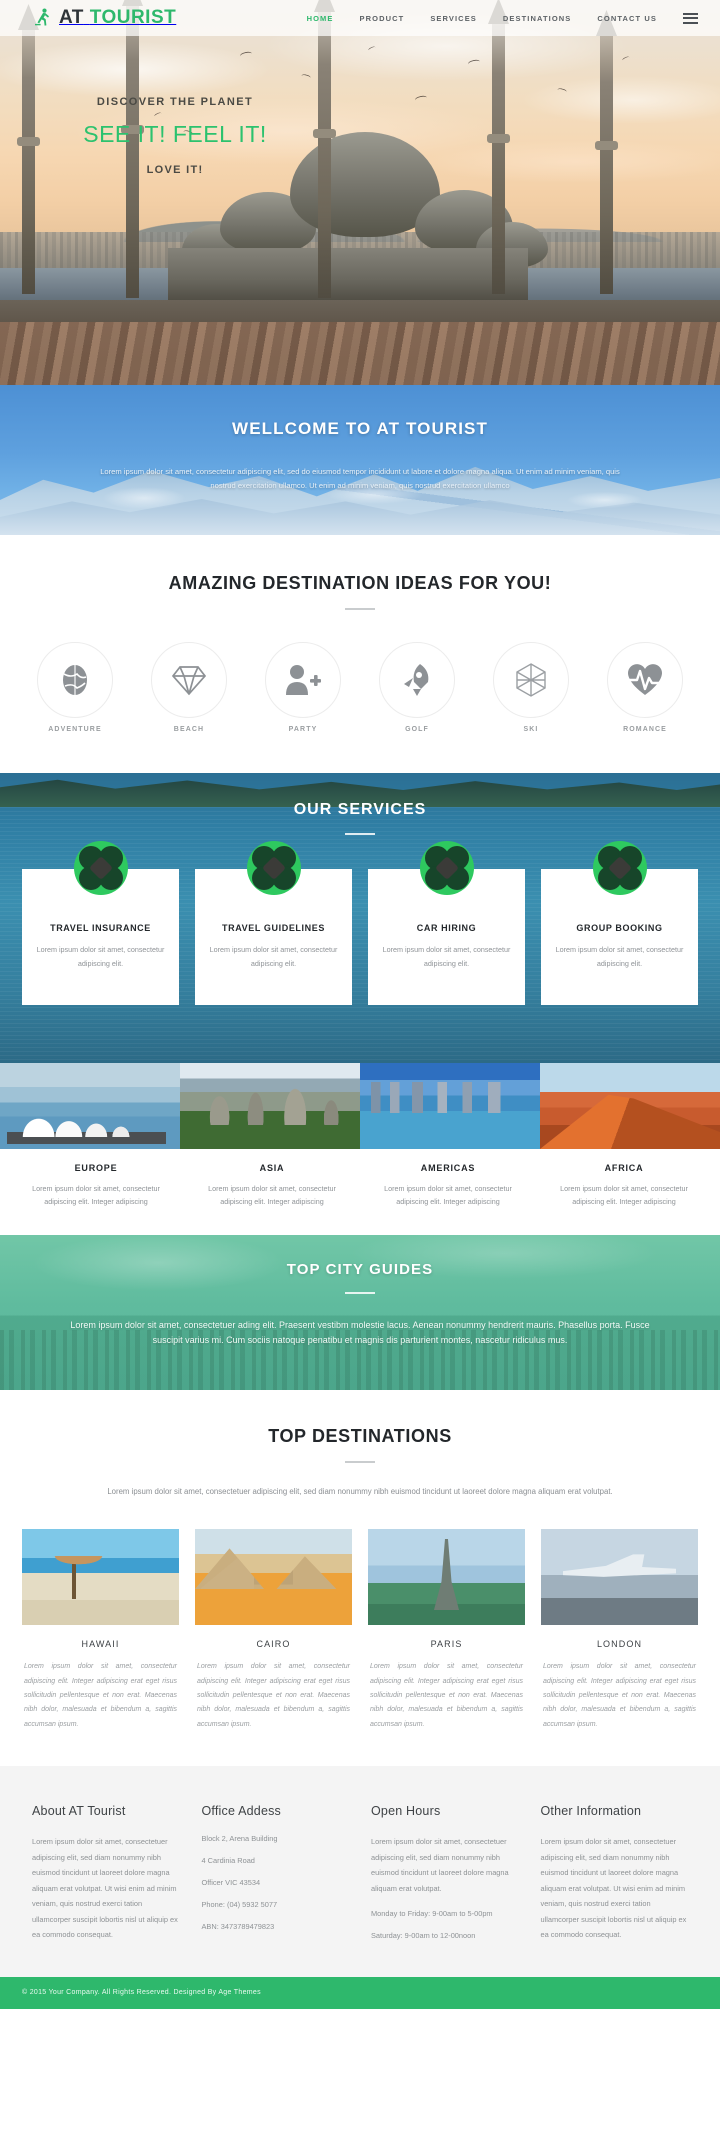 The width and height of the screenshot is (720, 2152). I want to click on nav-item-contact-us: CONTACT US, so click(627, 18).